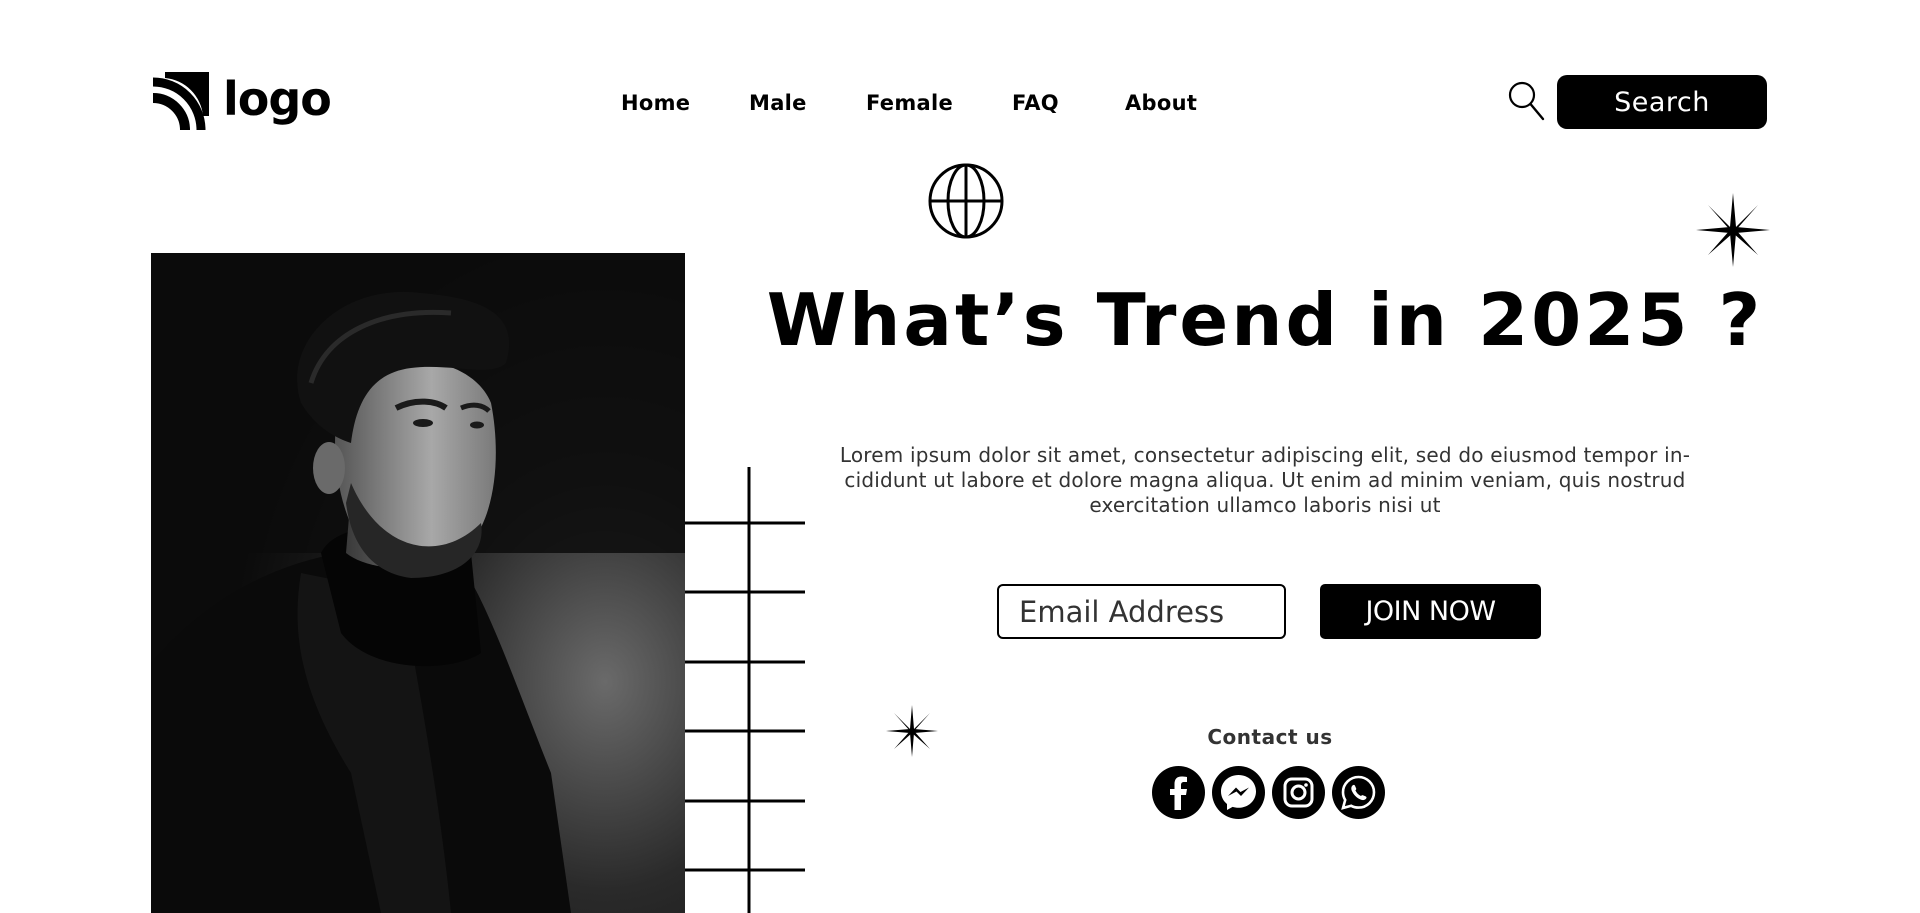  What do you see at coordinates (1298, 792) in the screenshot?
I see `instagram-icon` at bounding box center [1298, 792].